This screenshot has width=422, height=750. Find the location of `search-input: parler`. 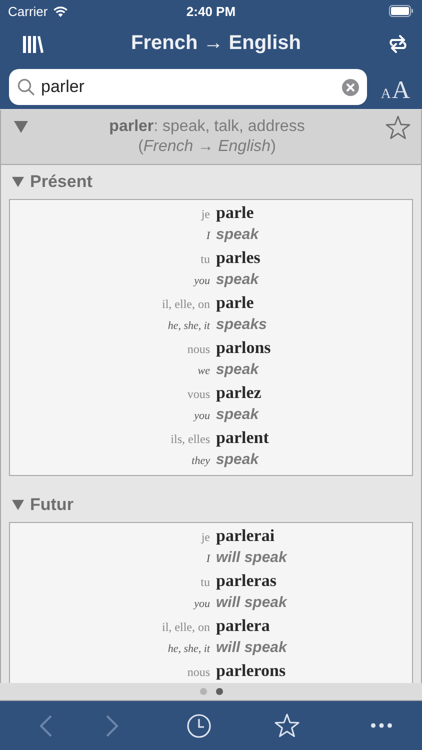

search-input: parler is located at coordinates (188, 87).